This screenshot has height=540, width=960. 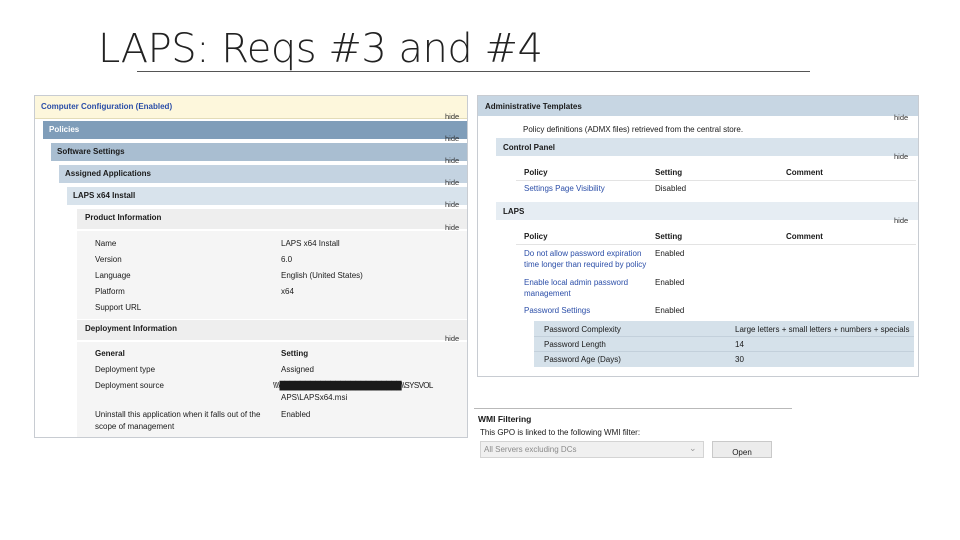 I want to click on product-info-header: Product Information, so click(x=272, y=219).